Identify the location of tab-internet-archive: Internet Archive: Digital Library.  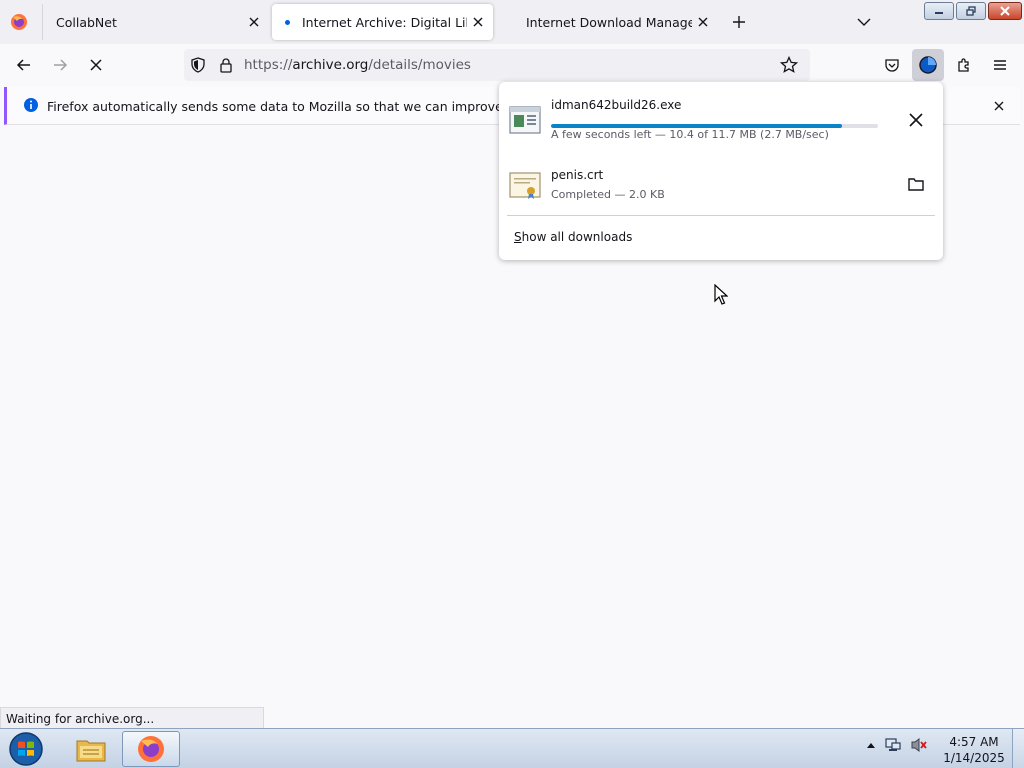
(382, 22).